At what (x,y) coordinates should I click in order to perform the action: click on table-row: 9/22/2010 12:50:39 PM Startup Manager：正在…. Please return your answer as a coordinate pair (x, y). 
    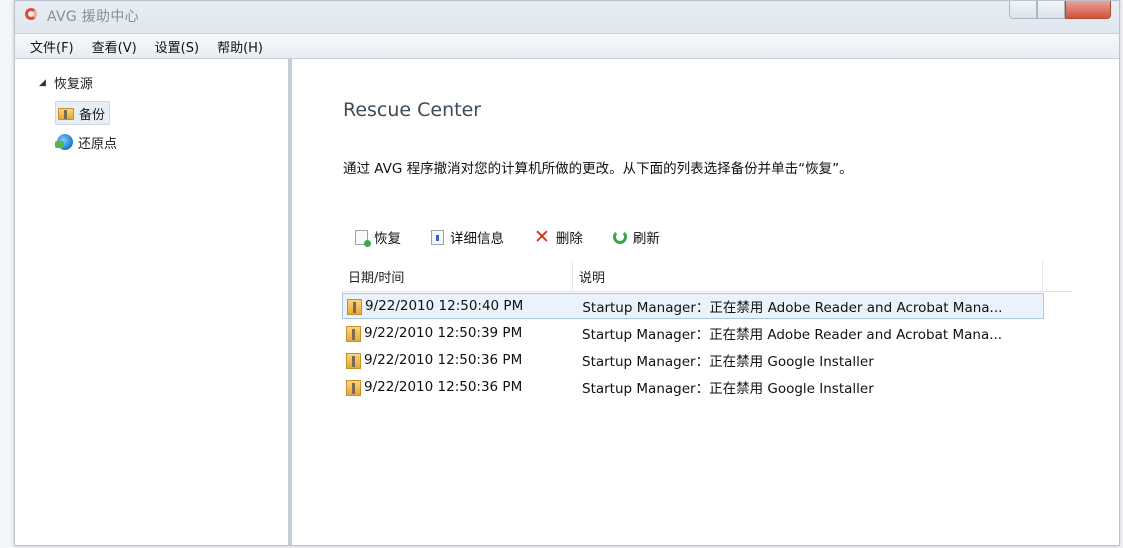
    Looking at the image, I should click on (707, 333).